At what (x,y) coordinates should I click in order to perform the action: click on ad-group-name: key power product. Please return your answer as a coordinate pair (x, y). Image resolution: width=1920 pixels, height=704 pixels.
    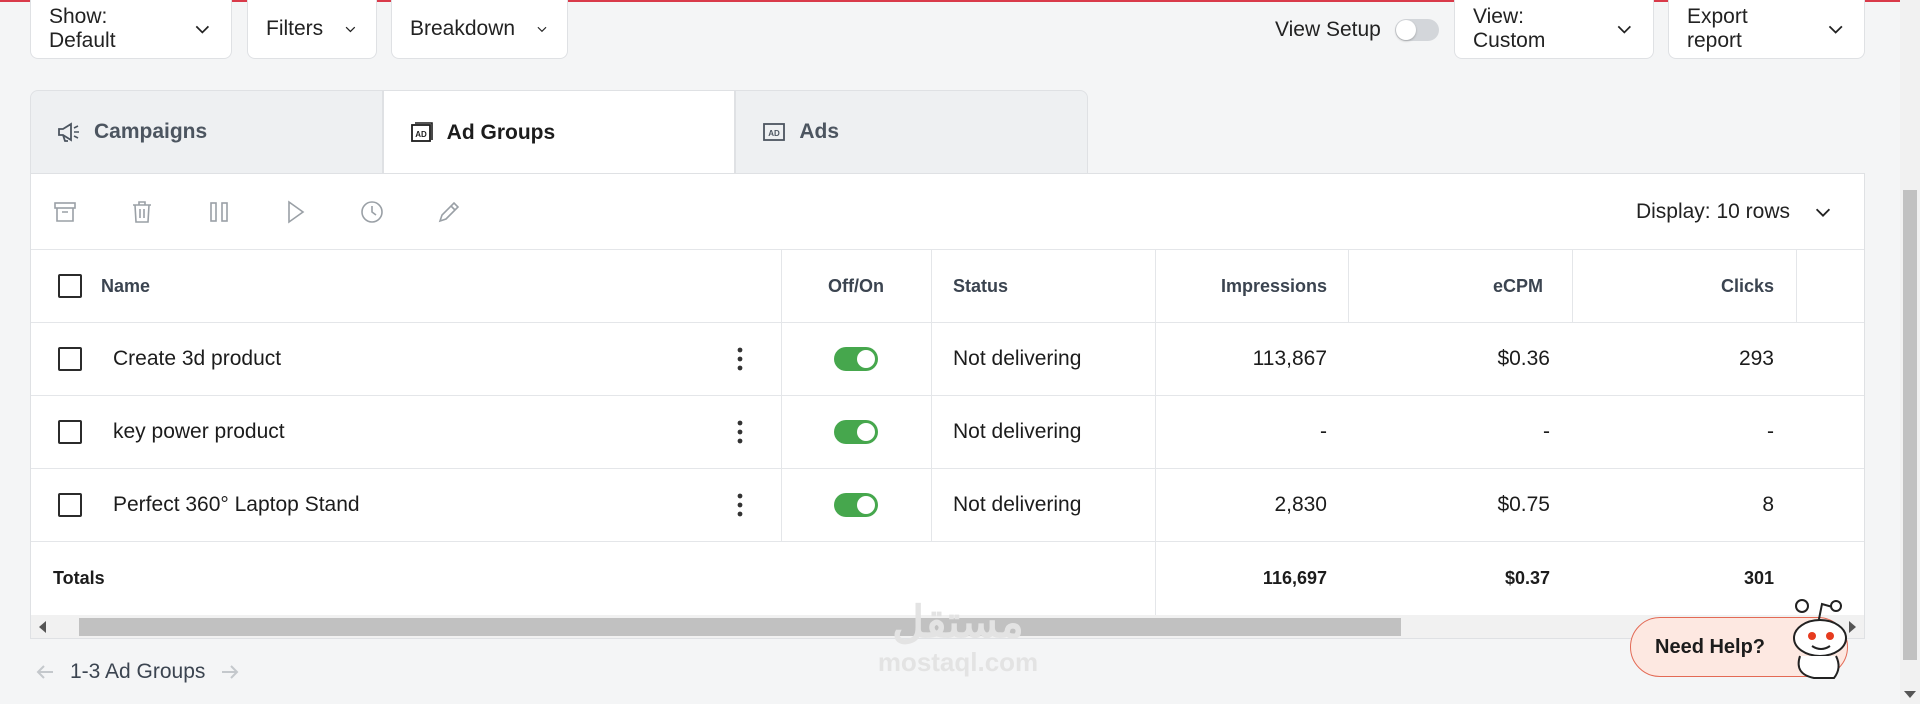
    Looking at the image, I should click on (199, 432).